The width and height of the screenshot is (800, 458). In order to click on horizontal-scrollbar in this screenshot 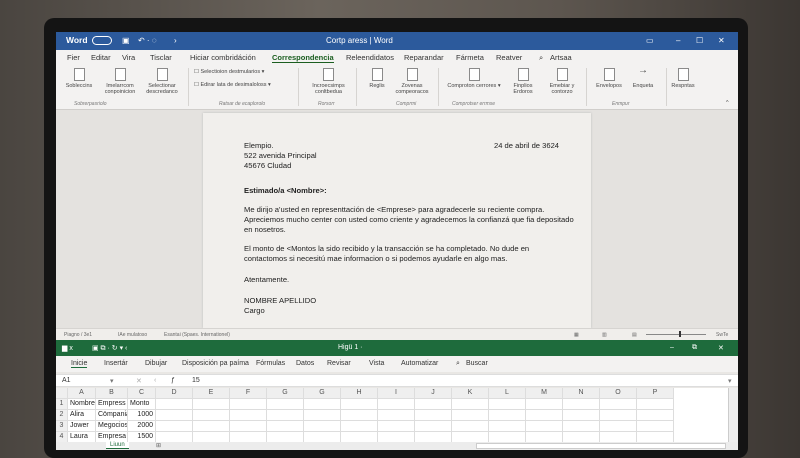, I will do `click(601, 446)`.